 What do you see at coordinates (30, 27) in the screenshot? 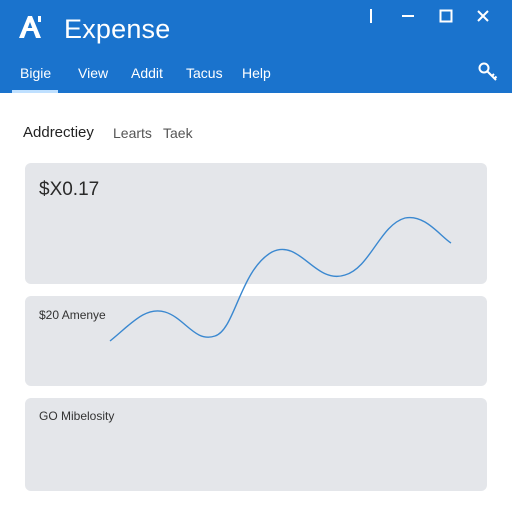
I see `app-logo-icon` at bounding box center [30, 27].